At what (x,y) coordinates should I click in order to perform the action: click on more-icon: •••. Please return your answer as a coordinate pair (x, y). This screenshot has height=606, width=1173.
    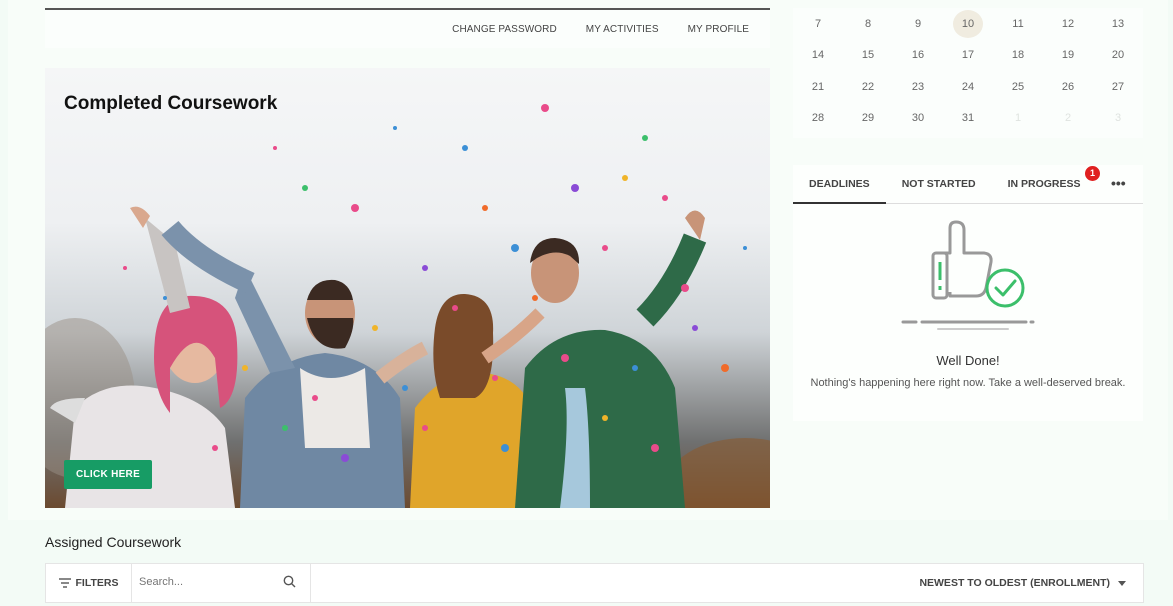
    Looking at the image, I should click on (1118, 183).